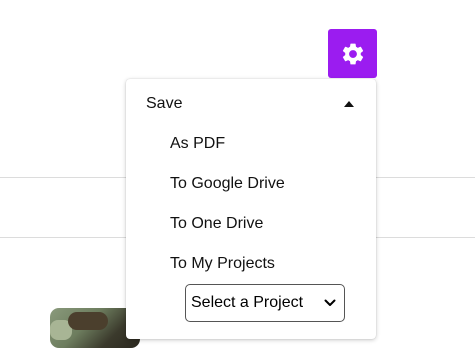 This screenshot has width=475, height=348. Describe the element at coordinates (197, 144) in the screenshot. I see `save-as-pdf-item: As PDF` at that location.